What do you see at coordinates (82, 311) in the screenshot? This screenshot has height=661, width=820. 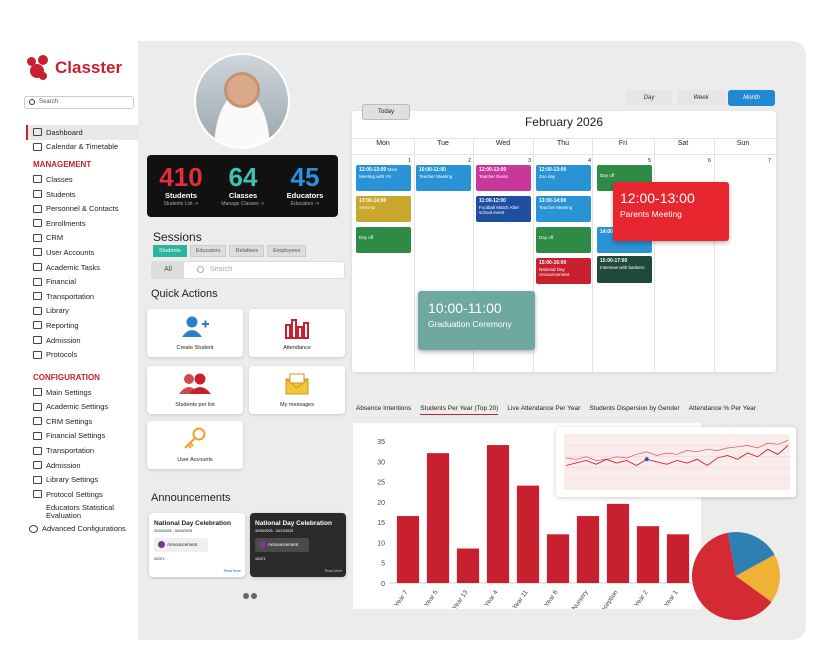 I see `sidebar-item-library: Library` at bounding box center [82, 311].